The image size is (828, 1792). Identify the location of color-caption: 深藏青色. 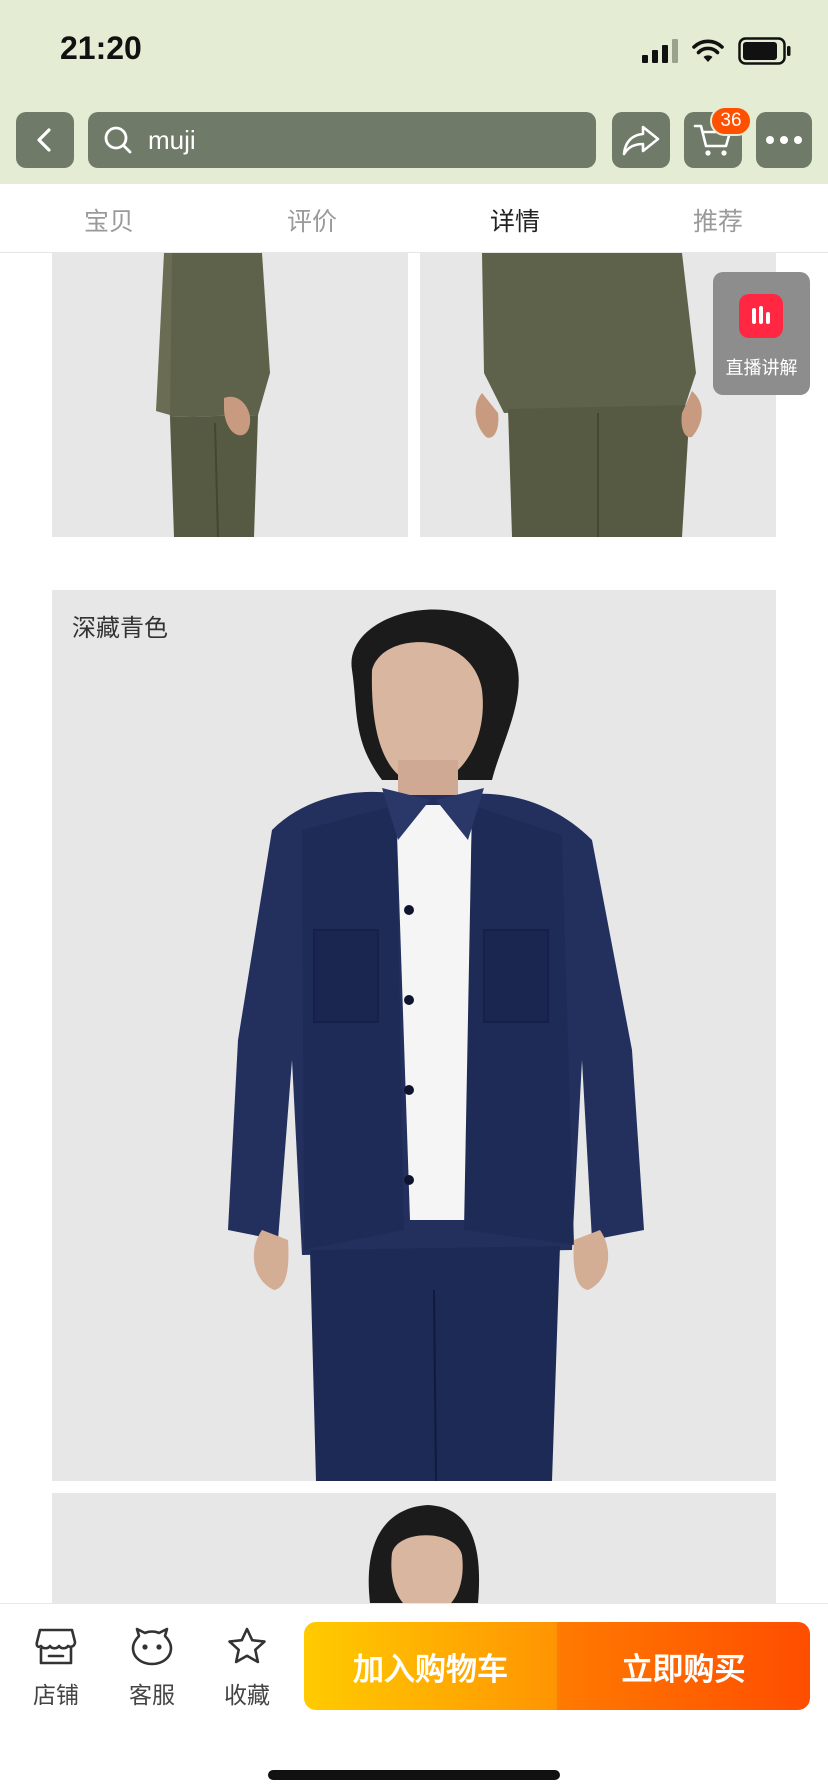
(120, 628).